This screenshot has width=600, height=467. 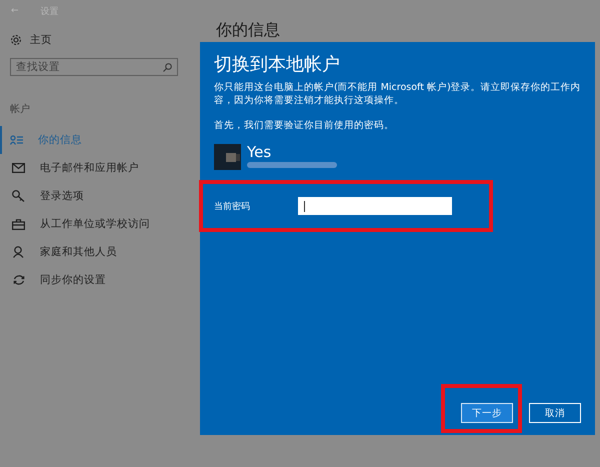 What do you see at coordinates (100, 280) in the screenshot?
I see `sidebar-item: 同步你的设置` at bounding box center [100, 280].